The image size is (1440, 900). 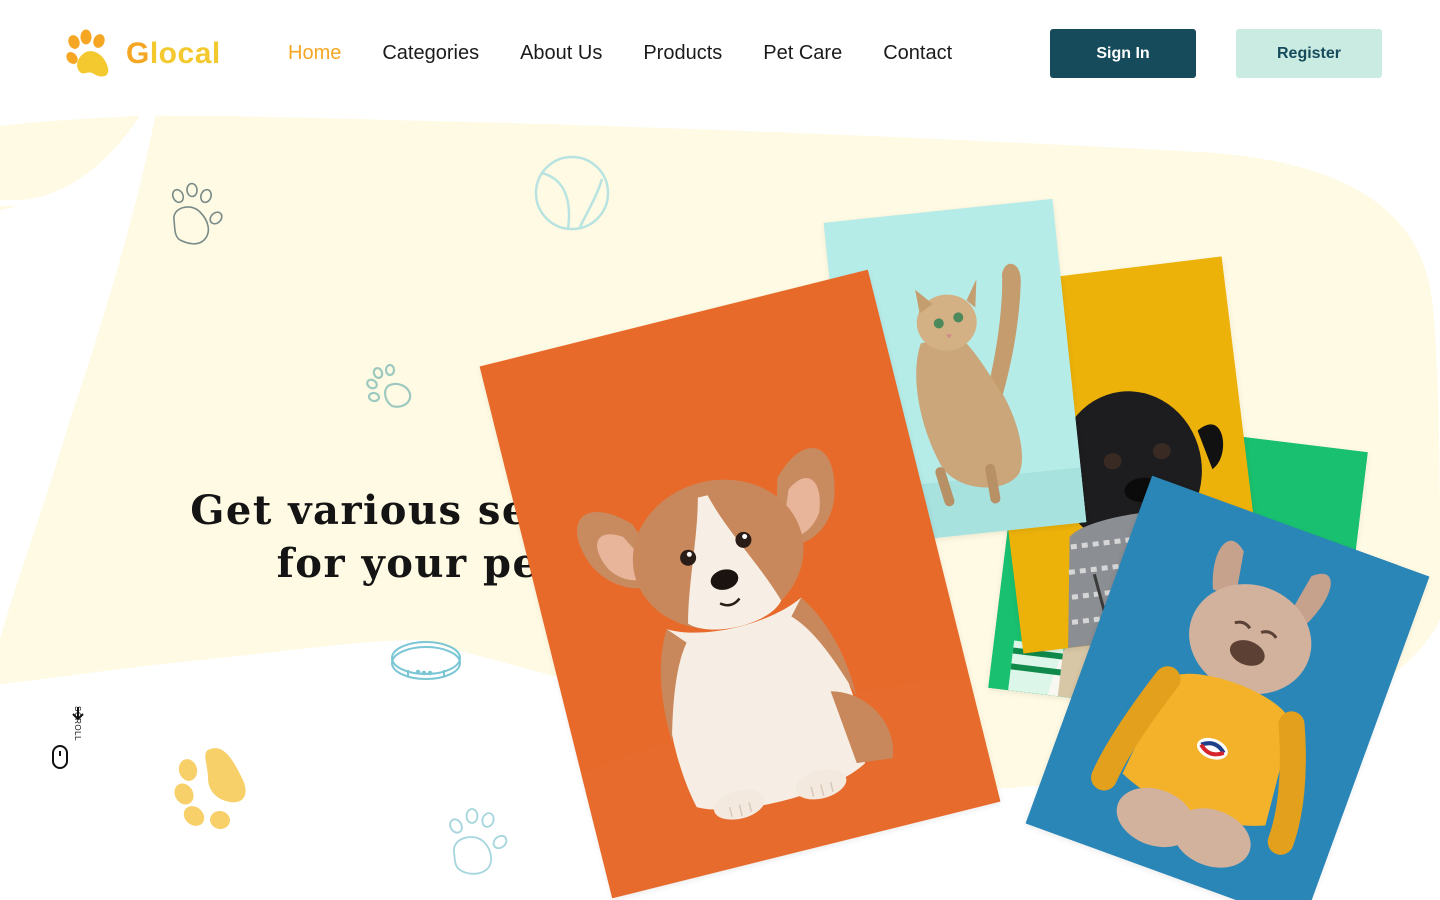 I want to click on nav-link-about-us: About Us, so click(x=561, y=53).